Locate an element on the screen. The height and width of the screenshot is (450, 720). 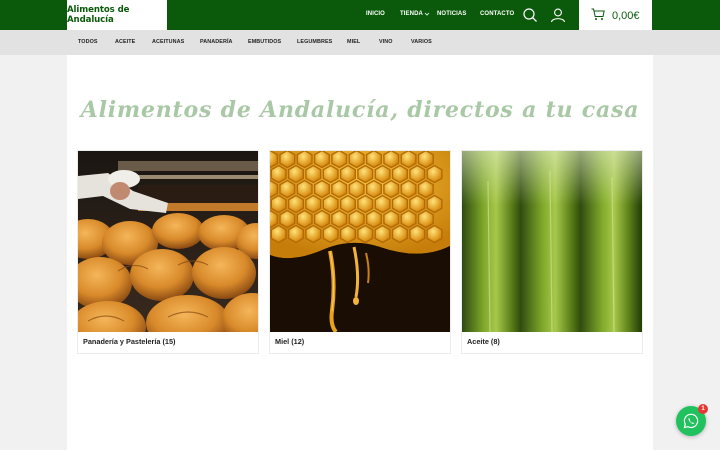
category-card-panaderia: Panadería y Pastelería (15) is located at coordinates (168, 252).